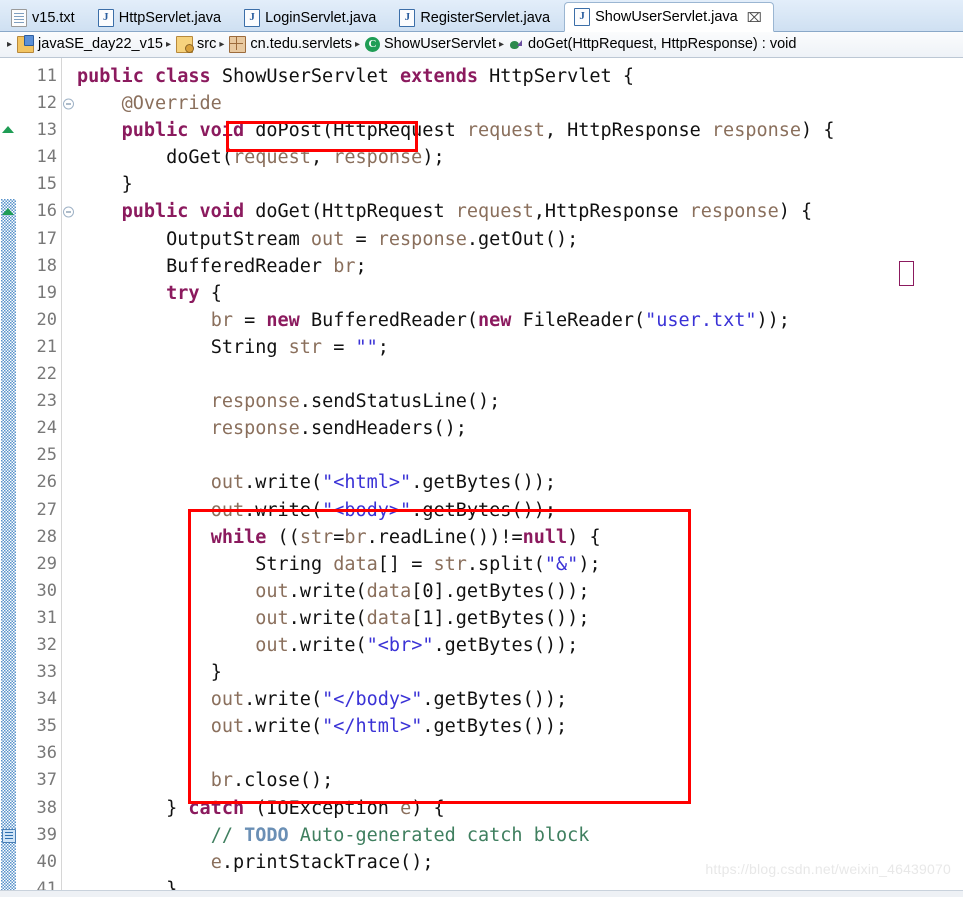 This screenshot has width=963, height=898. I want to click on line-number: 29, so click(46, 563).